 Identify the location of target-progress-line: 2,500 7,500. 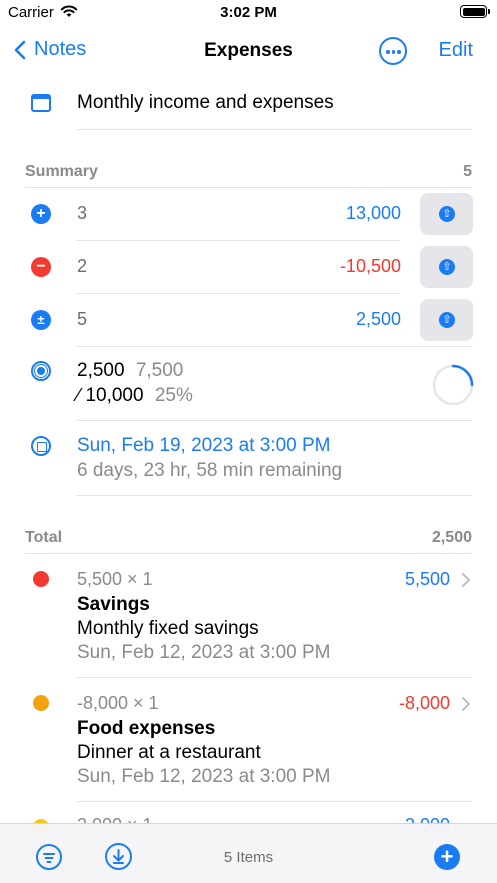
(130, 371).